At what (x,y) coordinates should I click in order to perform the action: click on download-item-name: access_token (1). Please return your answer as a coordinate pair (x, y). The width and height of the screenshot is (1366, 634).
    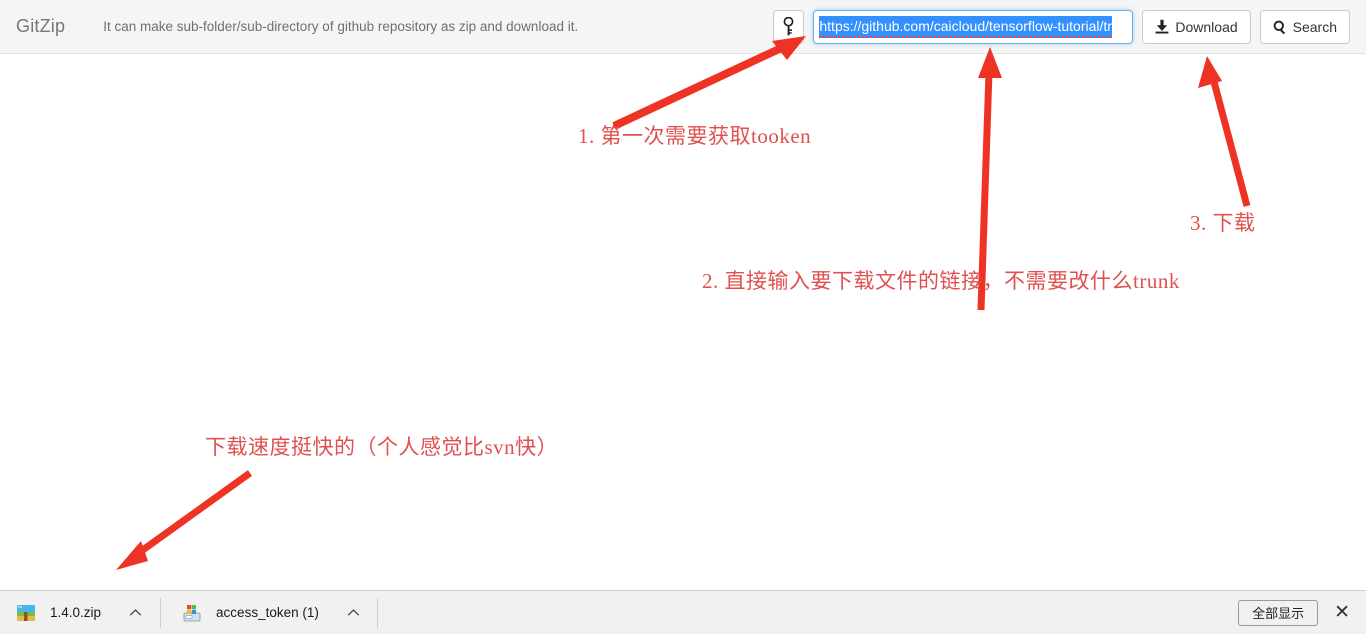
    Looking at the image, I should click on (267, 612).